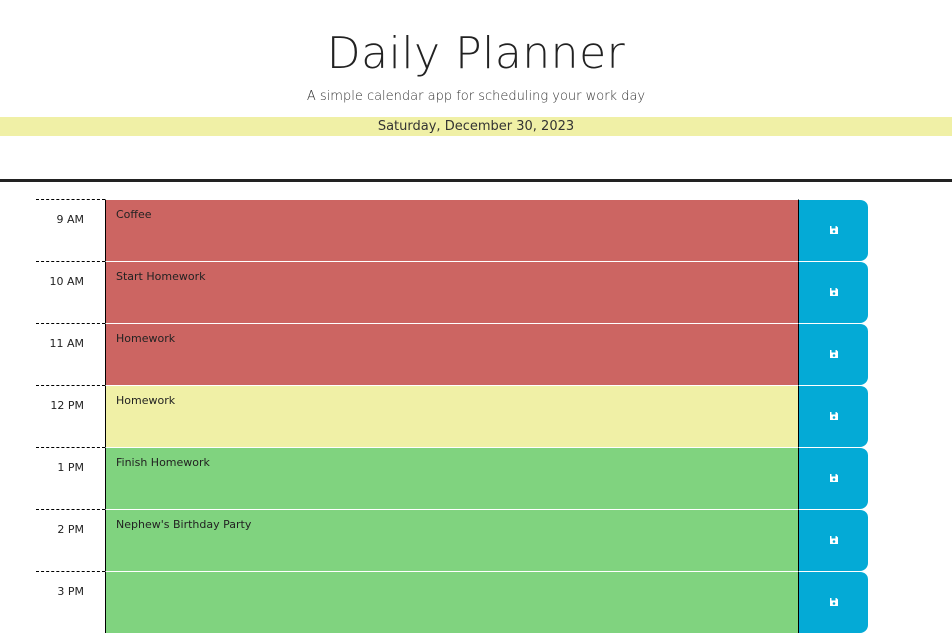 Image resolution: width=952 pixels, height=633 pixels. Describe the element at coordinates (451, 292) in the screenshot. I see `event-textarea: Start Homework` at that location.